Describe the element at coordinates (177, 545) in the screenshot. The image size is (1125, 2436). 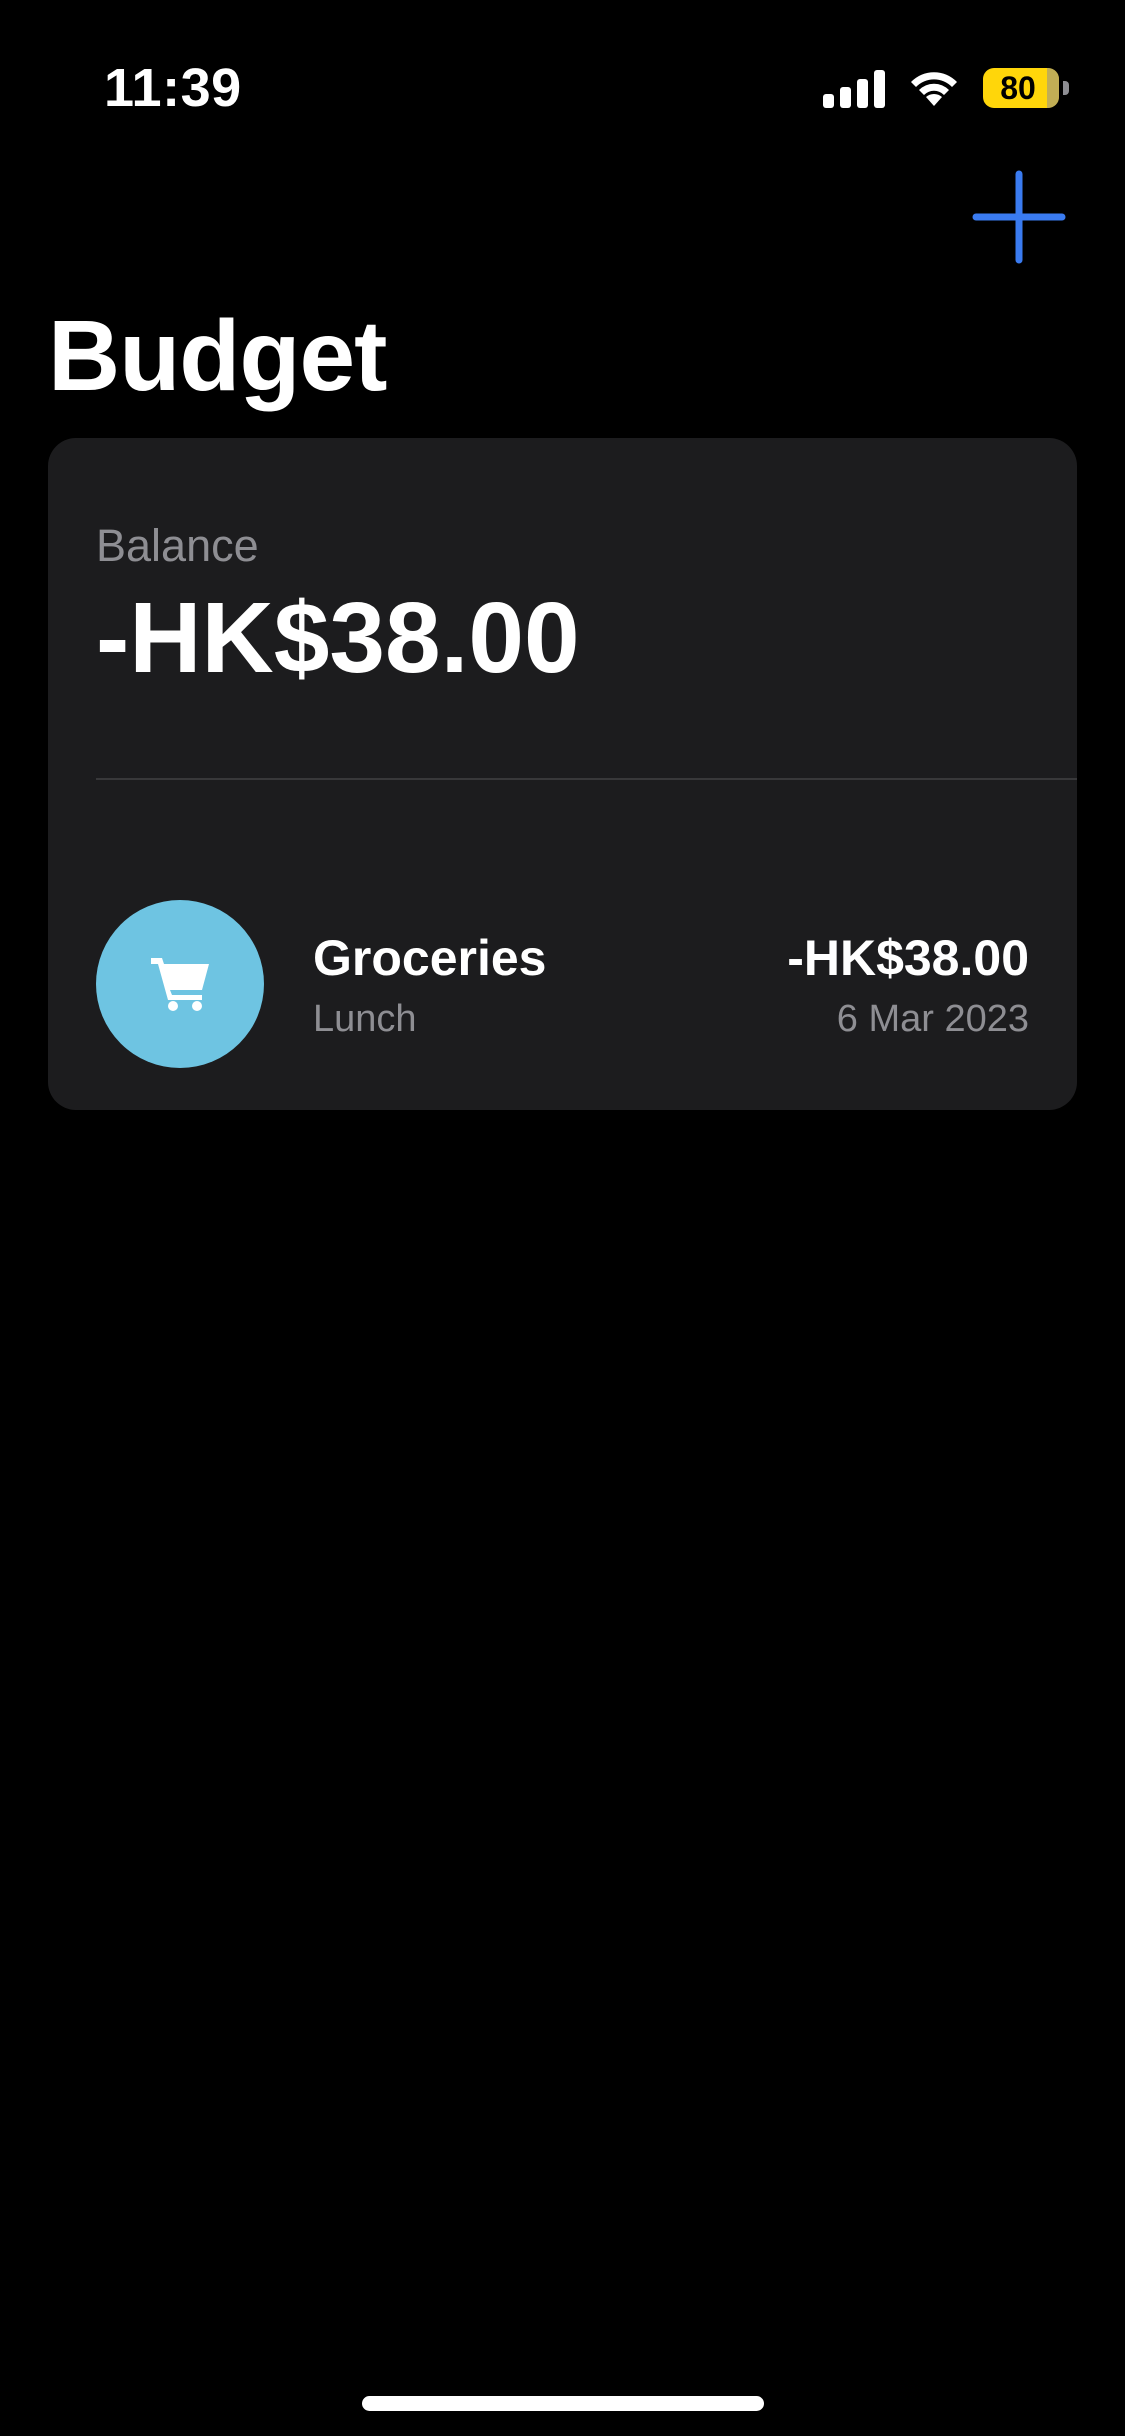
I see `balance-label: Balance` at that location.